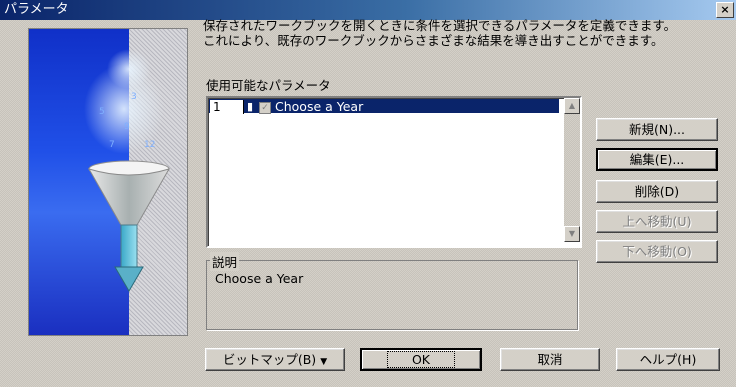  I want to click on funnel-icon: 5 9 12 7 3, so click(127, 170).